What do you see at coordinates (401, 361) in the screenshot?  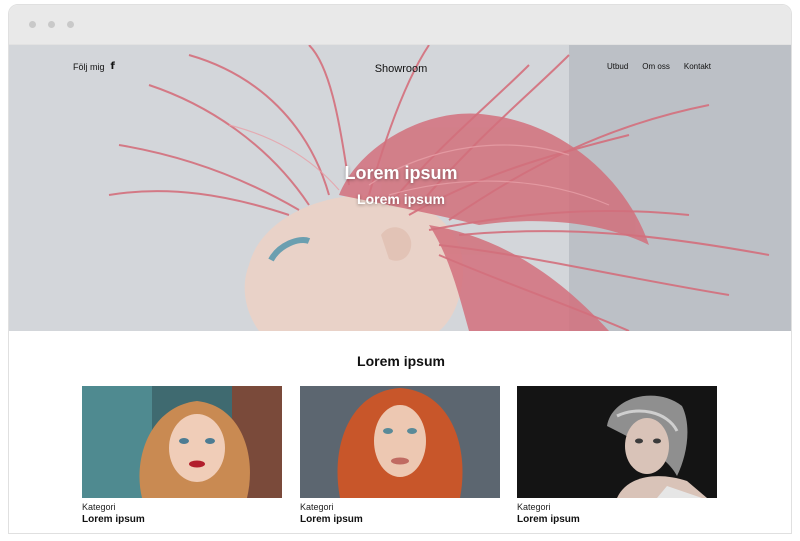 I see `section-title: Lorem ipsum` at bounding box center [401, 361].